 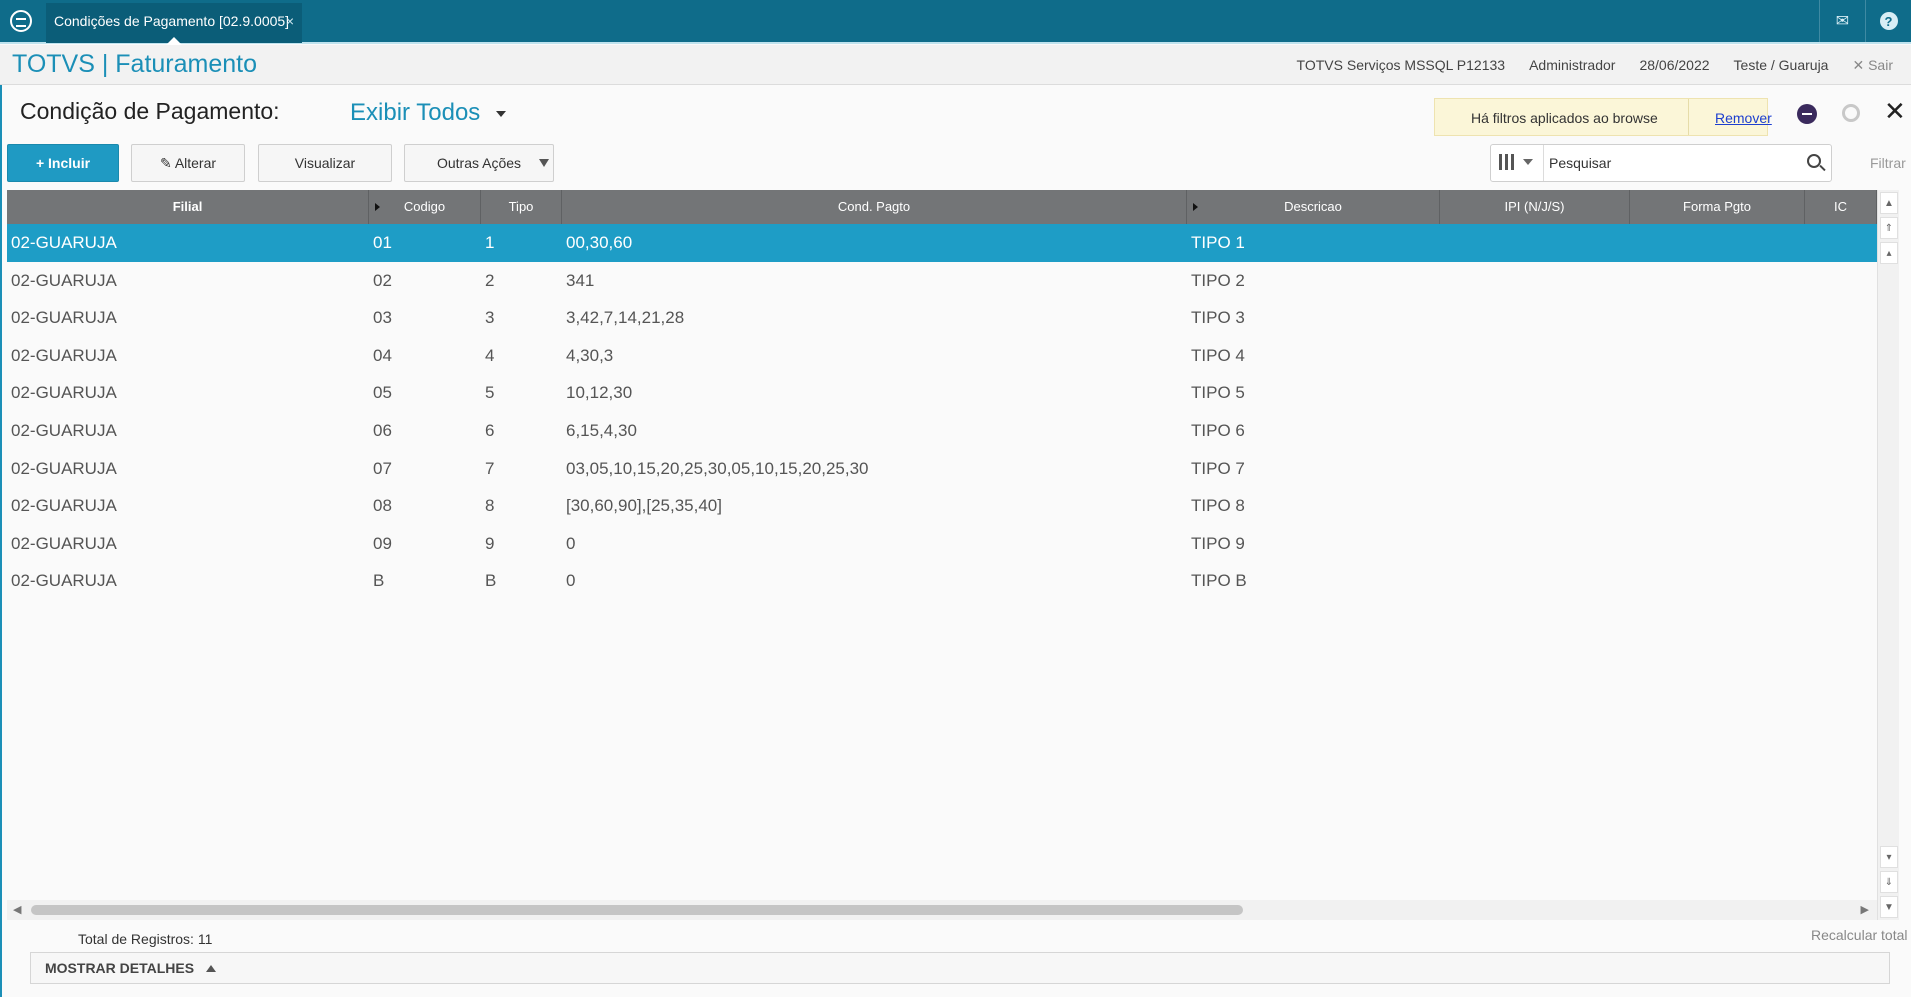 I want to click on table-row: 02-GUARUJA B B 0 TIPO B, so click(x=942, y=581).